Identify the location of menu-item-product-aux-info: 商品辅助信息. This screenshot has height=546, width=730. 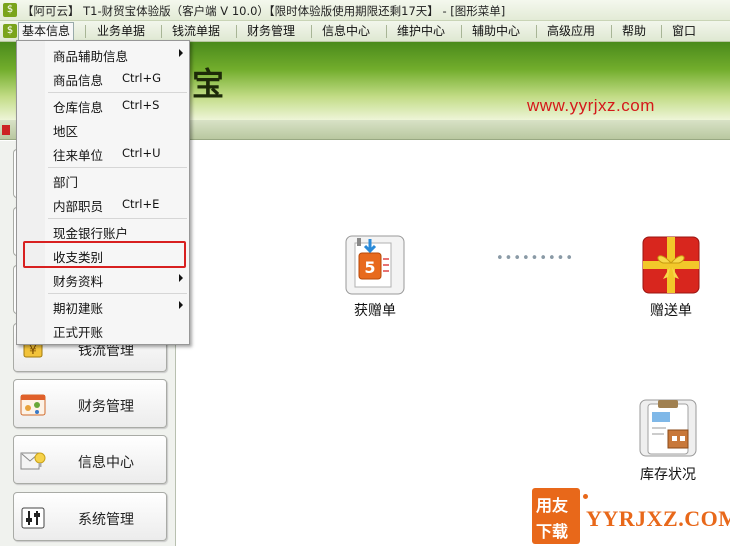
(103, 54).